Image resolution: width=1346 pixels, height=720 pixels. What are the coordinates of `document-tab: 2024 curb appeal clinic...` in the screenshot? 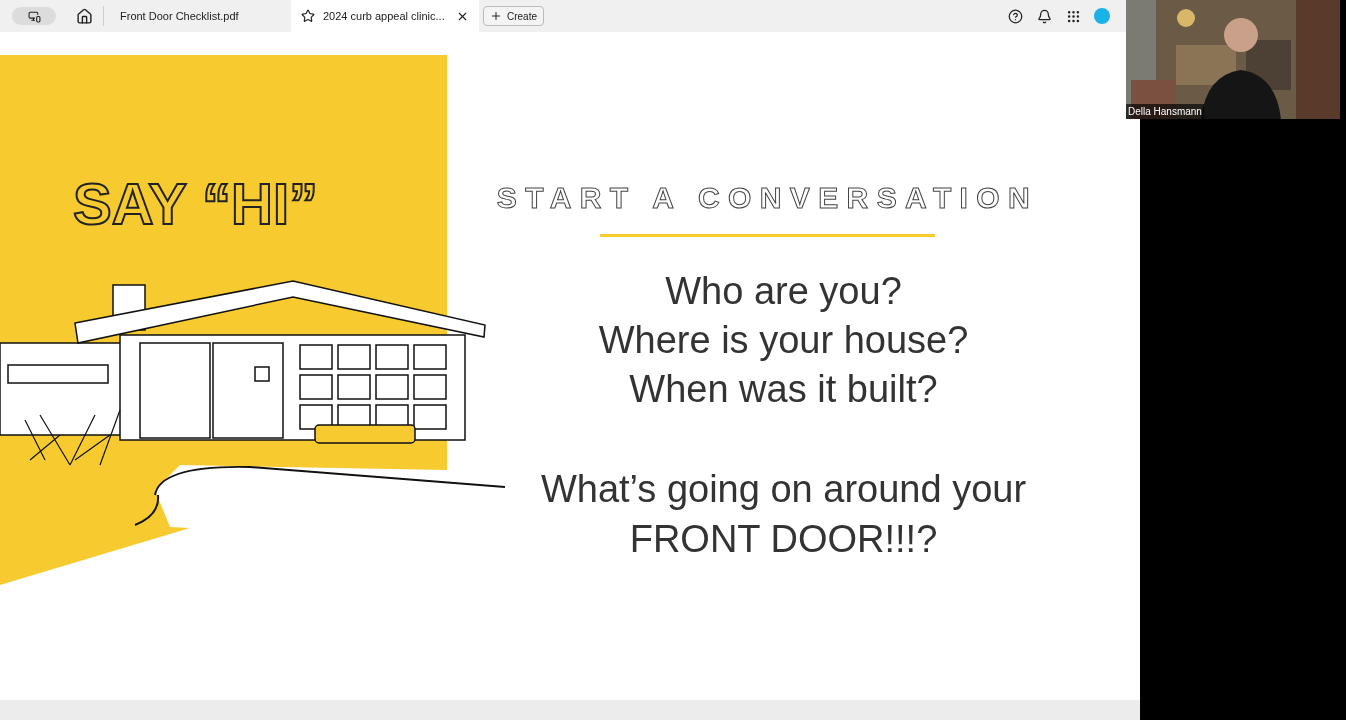 It's located at (385, 16).